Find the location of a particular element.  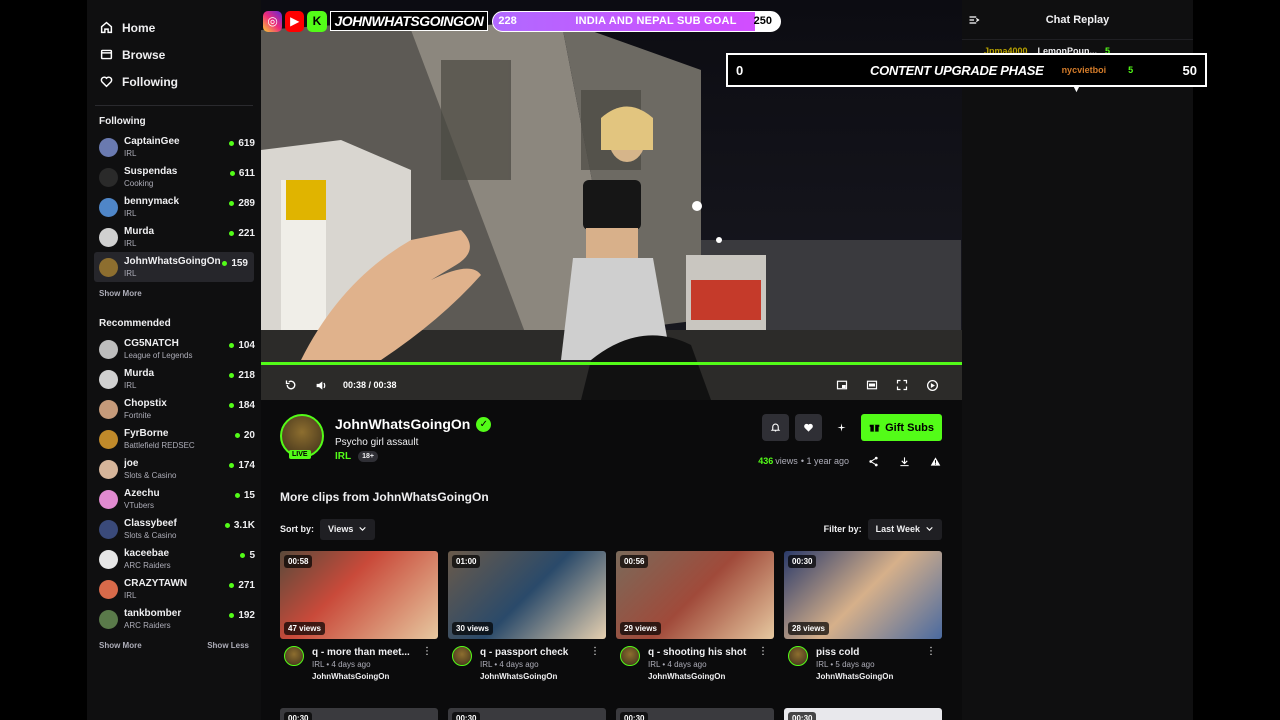

chevron-down-icon: ▼ is located at coordinates (1076, 89).